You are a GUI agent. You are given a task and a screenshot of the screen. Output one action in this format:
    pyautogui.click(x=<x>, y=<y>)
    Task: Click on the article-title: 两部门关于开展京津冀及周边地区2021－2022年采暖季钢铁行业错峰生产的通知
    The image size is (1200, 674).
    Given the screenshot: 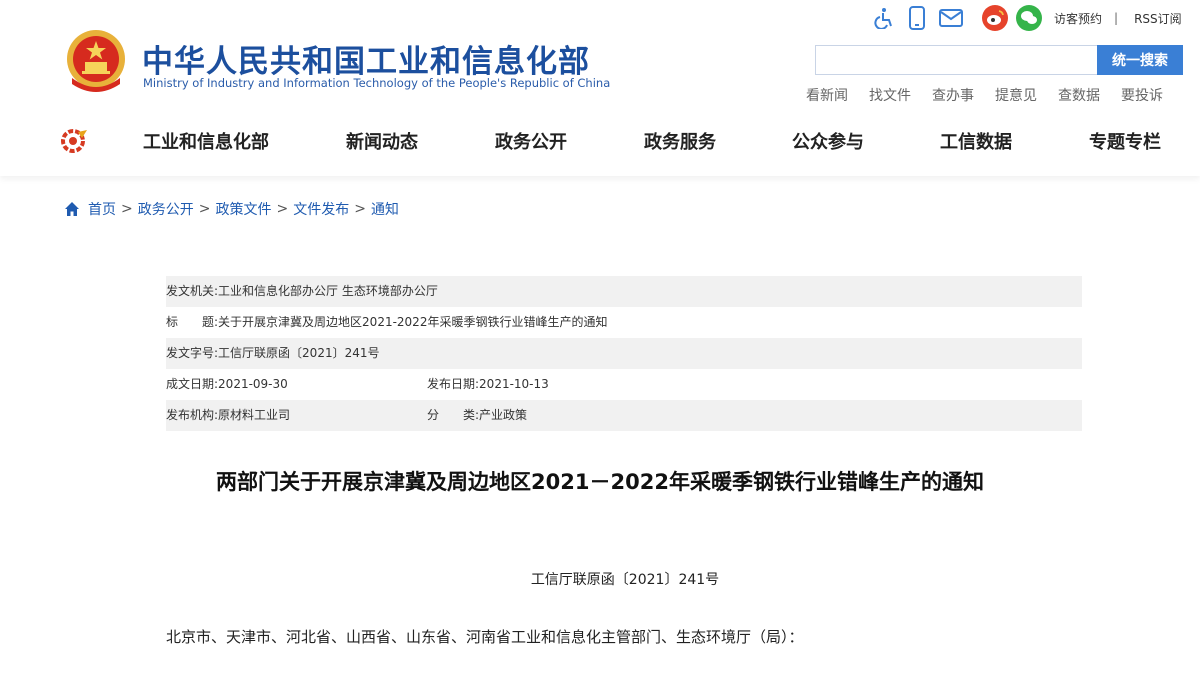 What is the action you would take?
    pyautogui.click(x=600, y=482)
    